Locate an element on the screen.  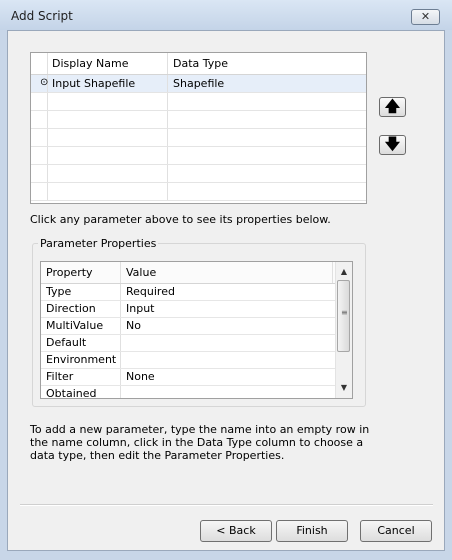
property-name-cell: Obtained from is located at coordinates (81, 392).